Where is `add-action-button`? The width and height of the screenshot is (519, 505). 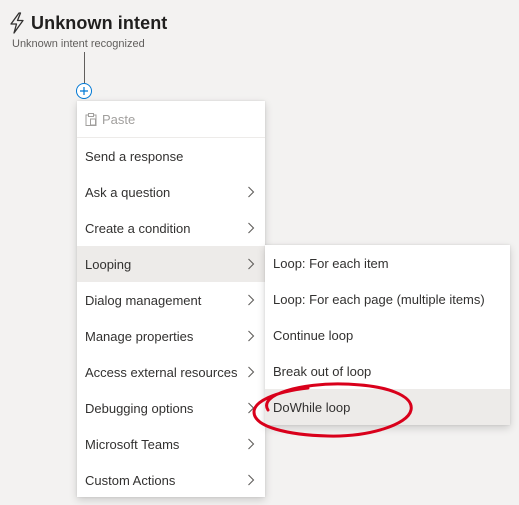 add-action-button is located at coordinates (84, 91).